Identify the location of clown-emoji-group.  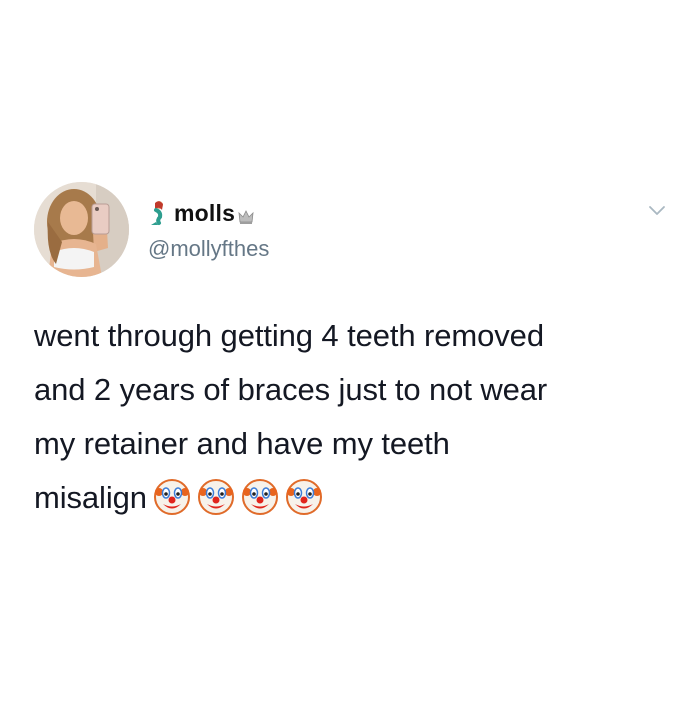
(241, 505).